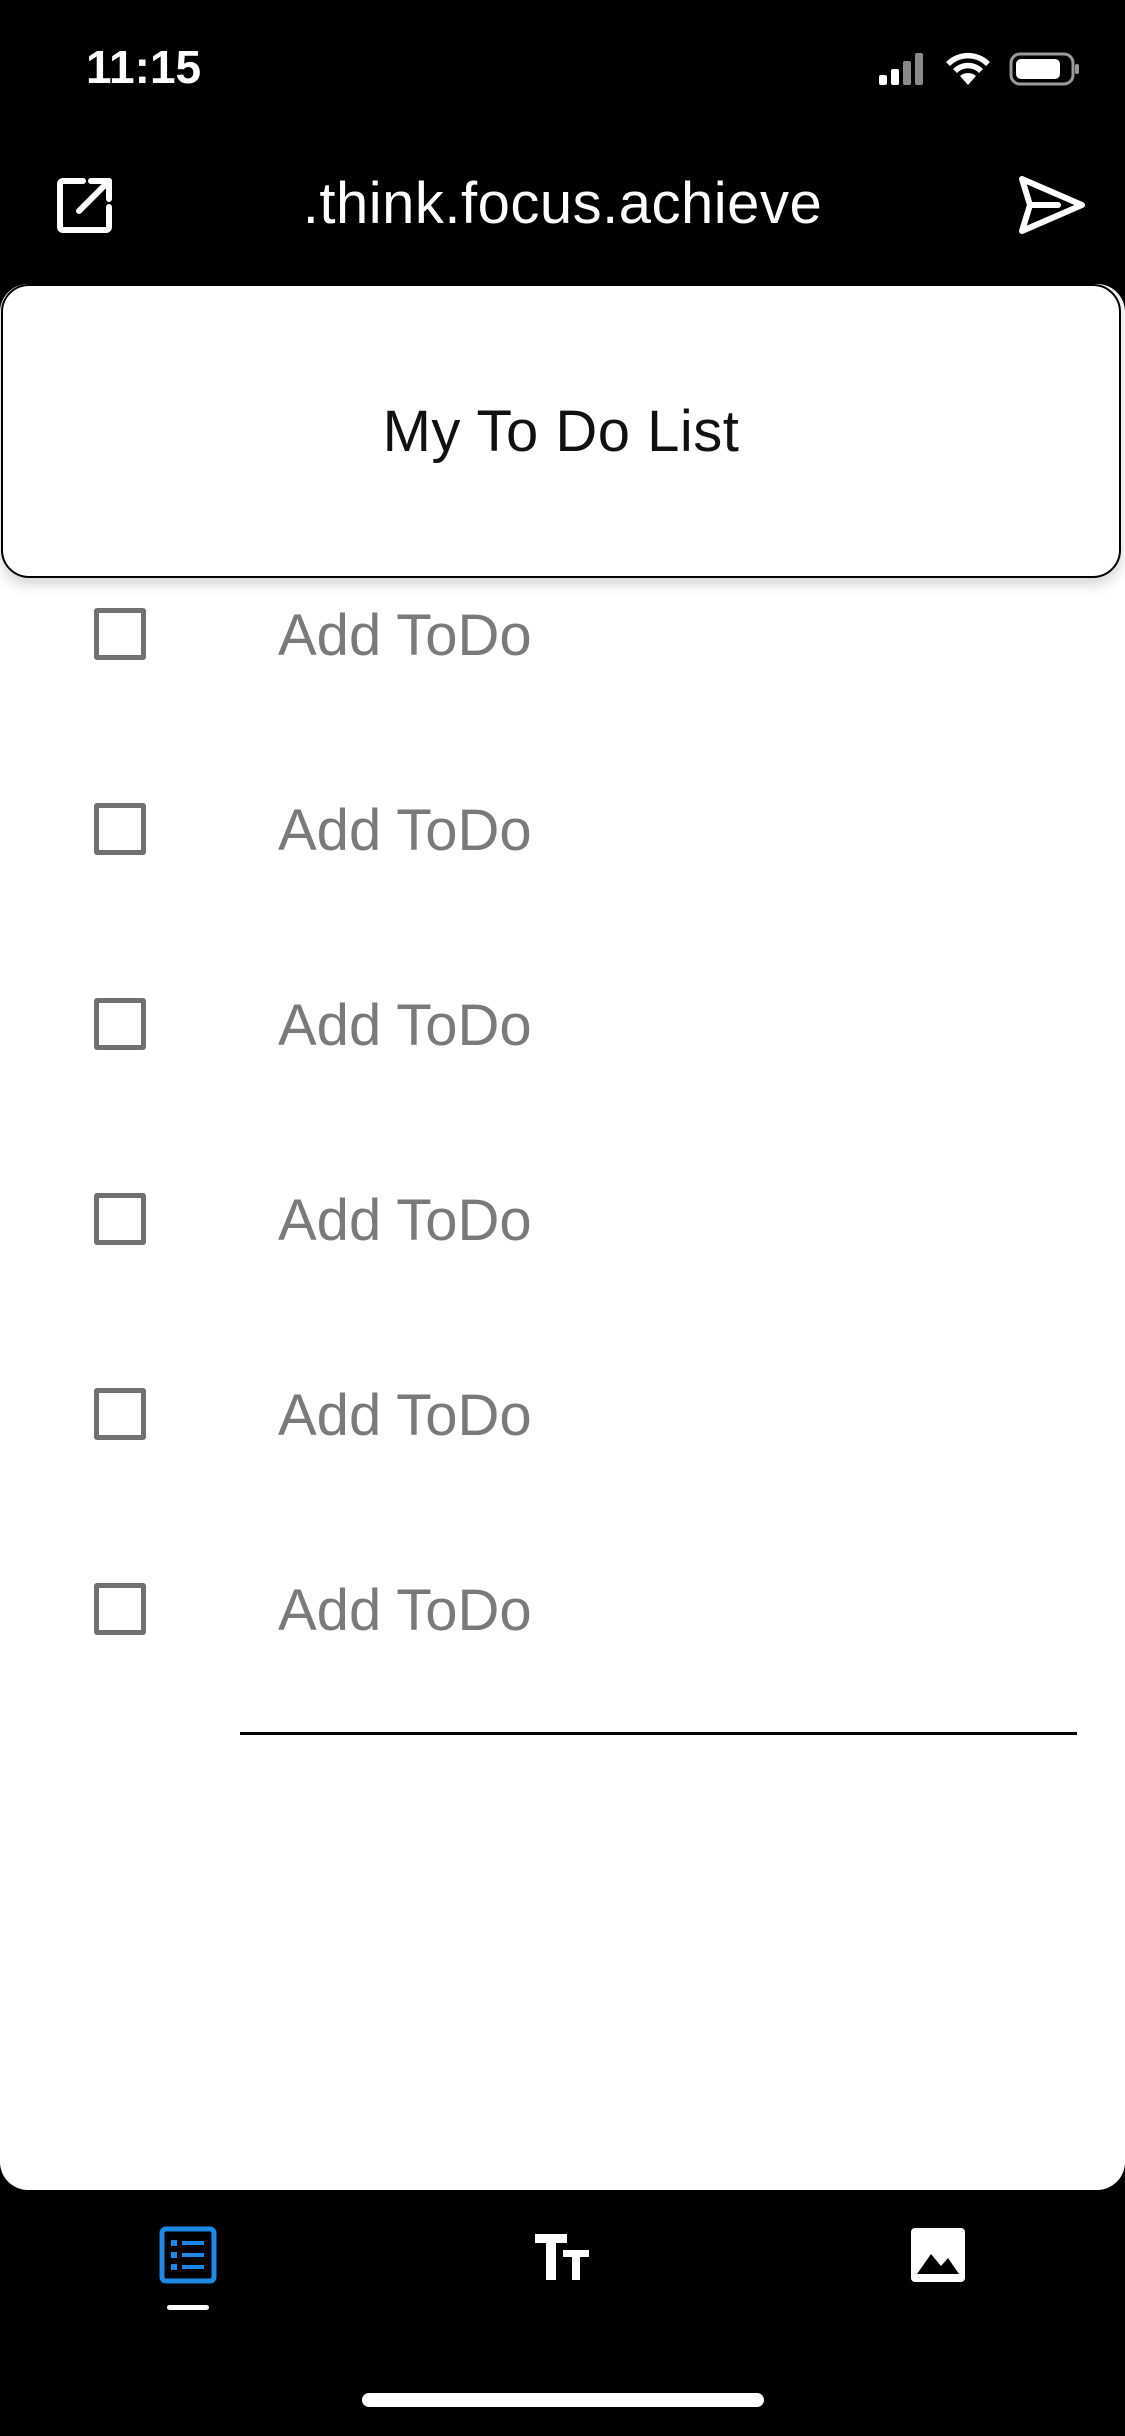  What do you see at coordinates (902, 71) in the screenshot?
I see `cellular-signal-icon` at bounding box center [902, 71].